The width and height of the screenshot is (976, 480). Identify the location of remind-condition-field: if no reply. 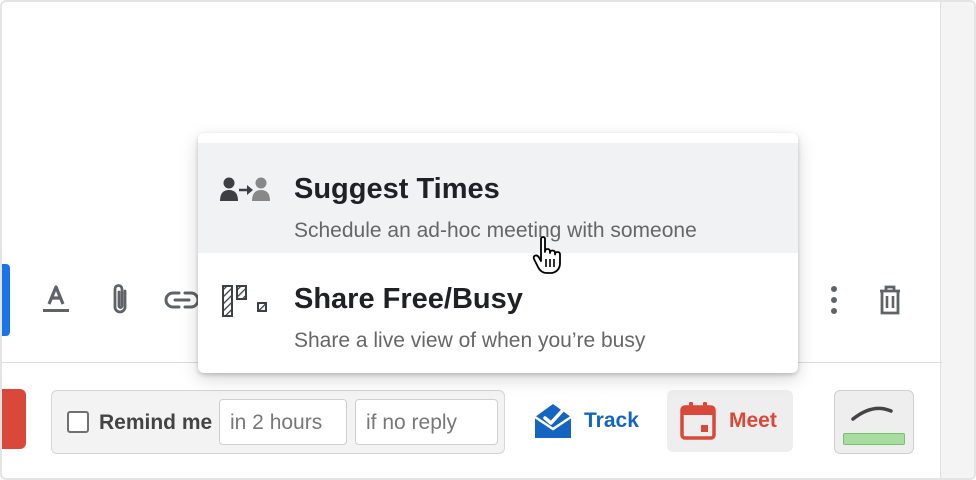
(426, 422).